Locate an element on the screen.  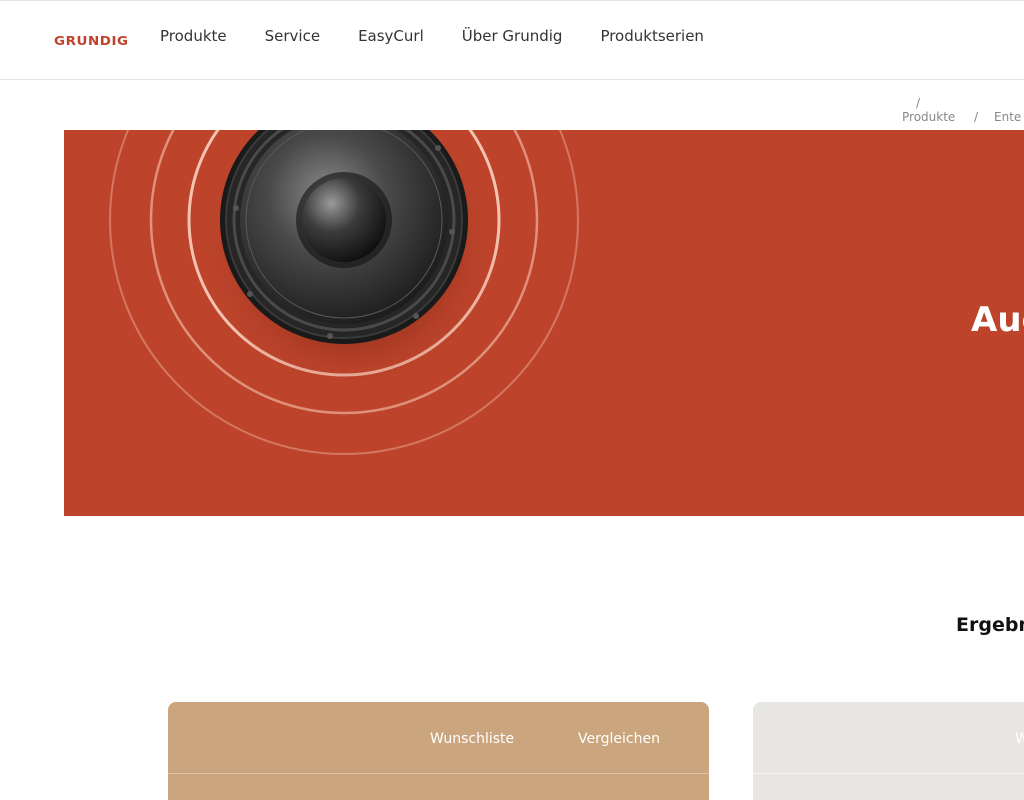
product-card-actions: W is located at coordinates (888, 738).